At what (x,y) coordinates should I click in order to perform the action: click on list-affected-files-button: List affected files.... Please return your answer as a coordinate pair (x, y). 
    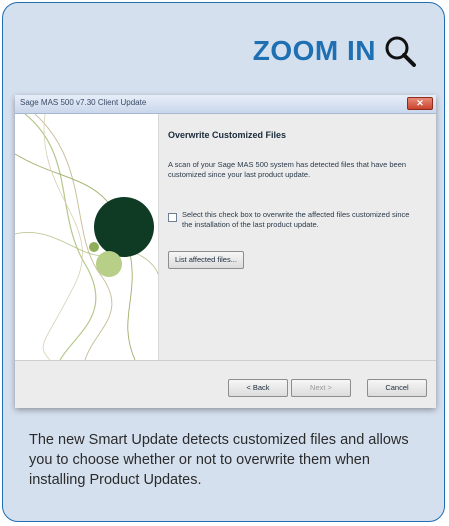
    Looking at the image, I should click on (206, 260).